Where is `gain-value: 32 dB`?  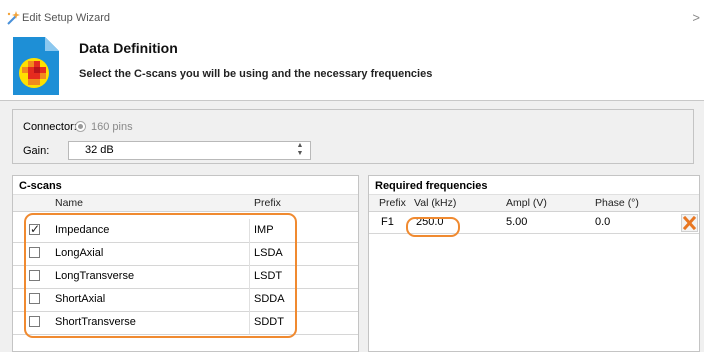
gain-value: 32 dB is located at coordinates (99, 150).